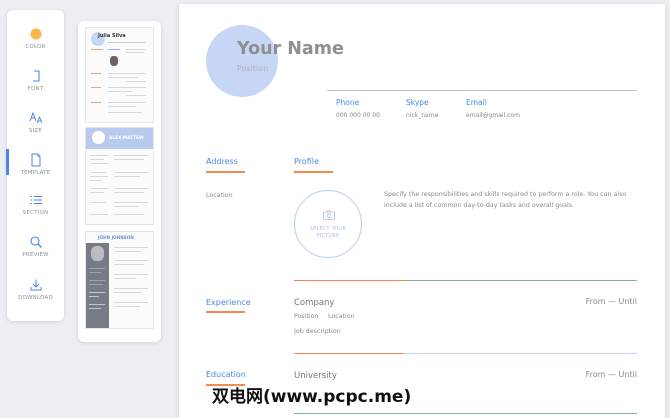 The width and height of the screenshot is (670, 418). I want to click on contact-phone-value: 000 000 00 00, so click(358, 115).